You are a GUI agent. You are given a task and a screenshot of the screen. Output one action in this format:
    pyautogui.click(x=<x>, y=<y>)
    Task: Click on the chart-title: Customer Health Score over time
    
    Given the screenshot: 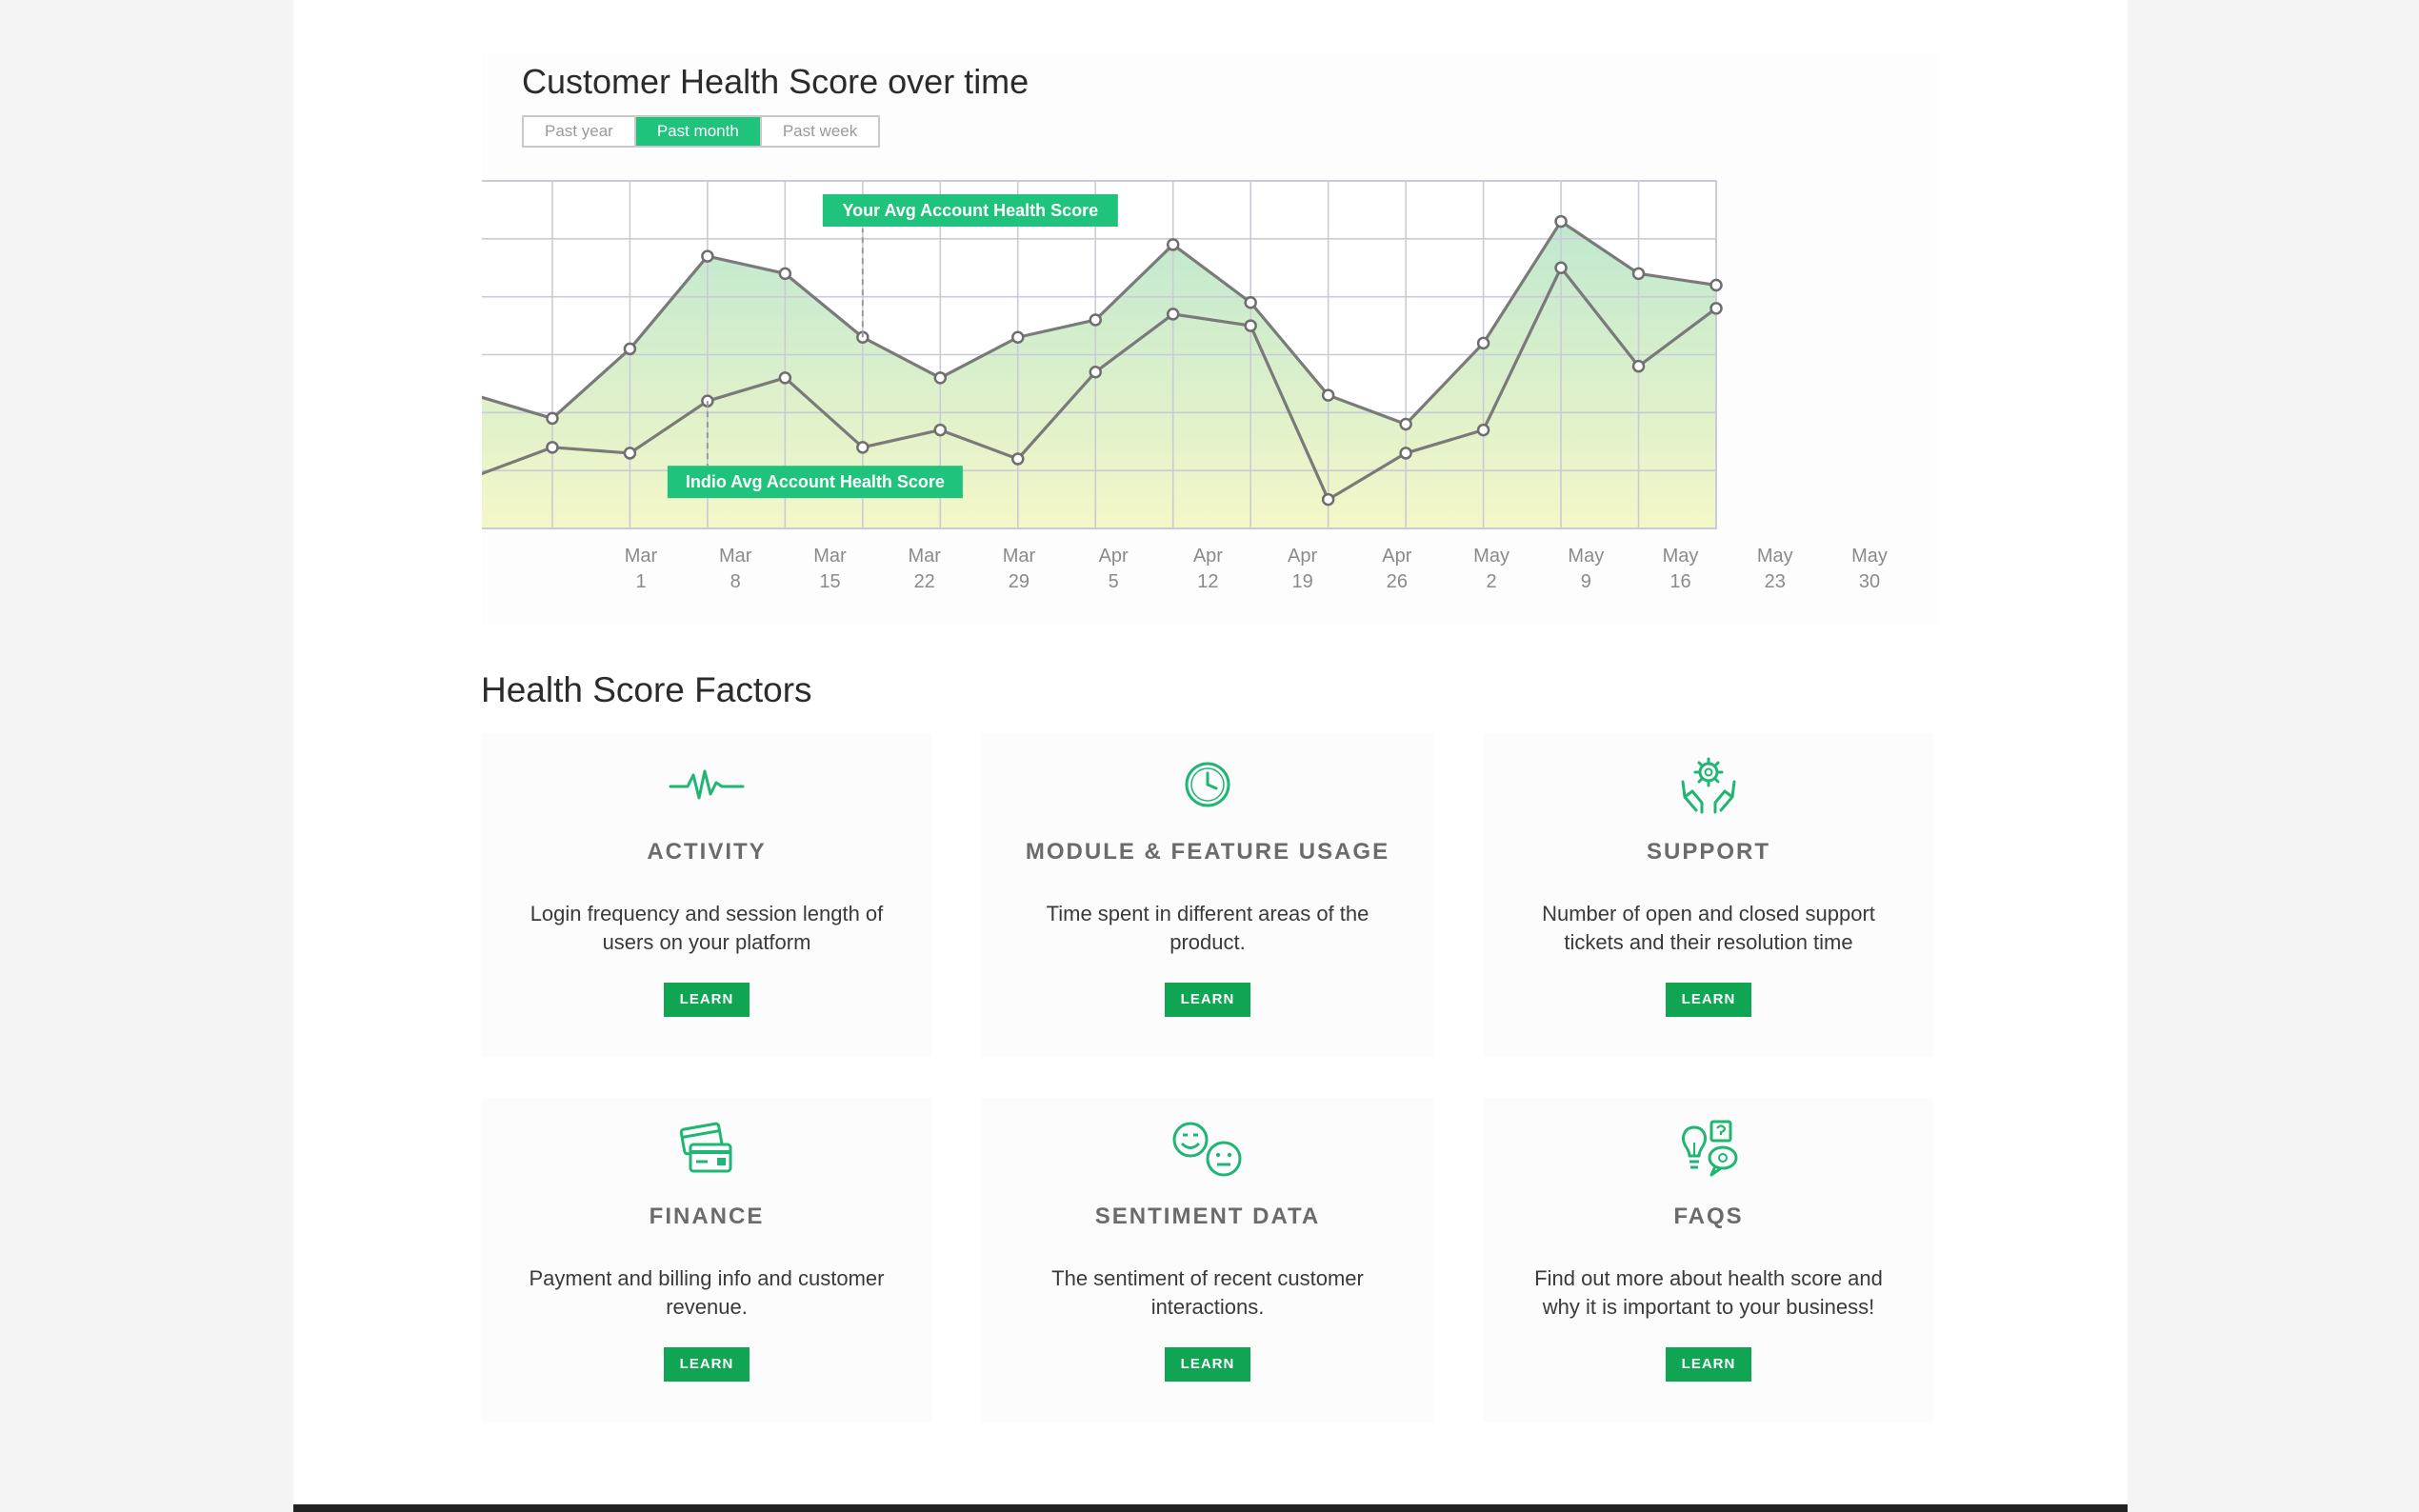 What is the action you would take?
    pyautogui.click(x=776, y=81)
    